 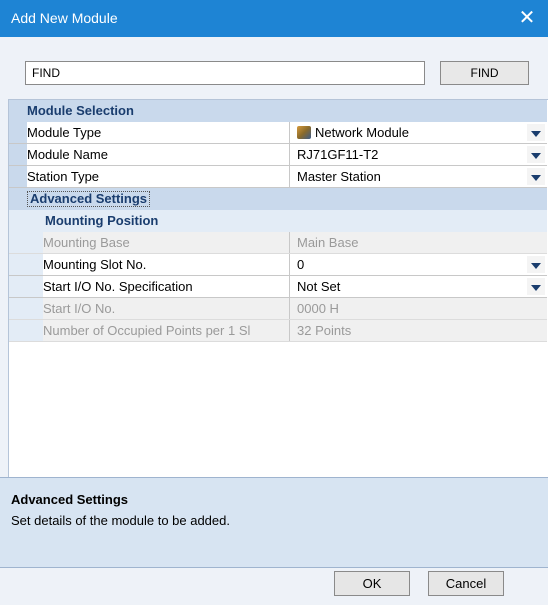 What do you see at coordinates (278, 177) in the screenshot?
I see `row-station-type: Station Type Master Station` at bounding box center [278, 177].